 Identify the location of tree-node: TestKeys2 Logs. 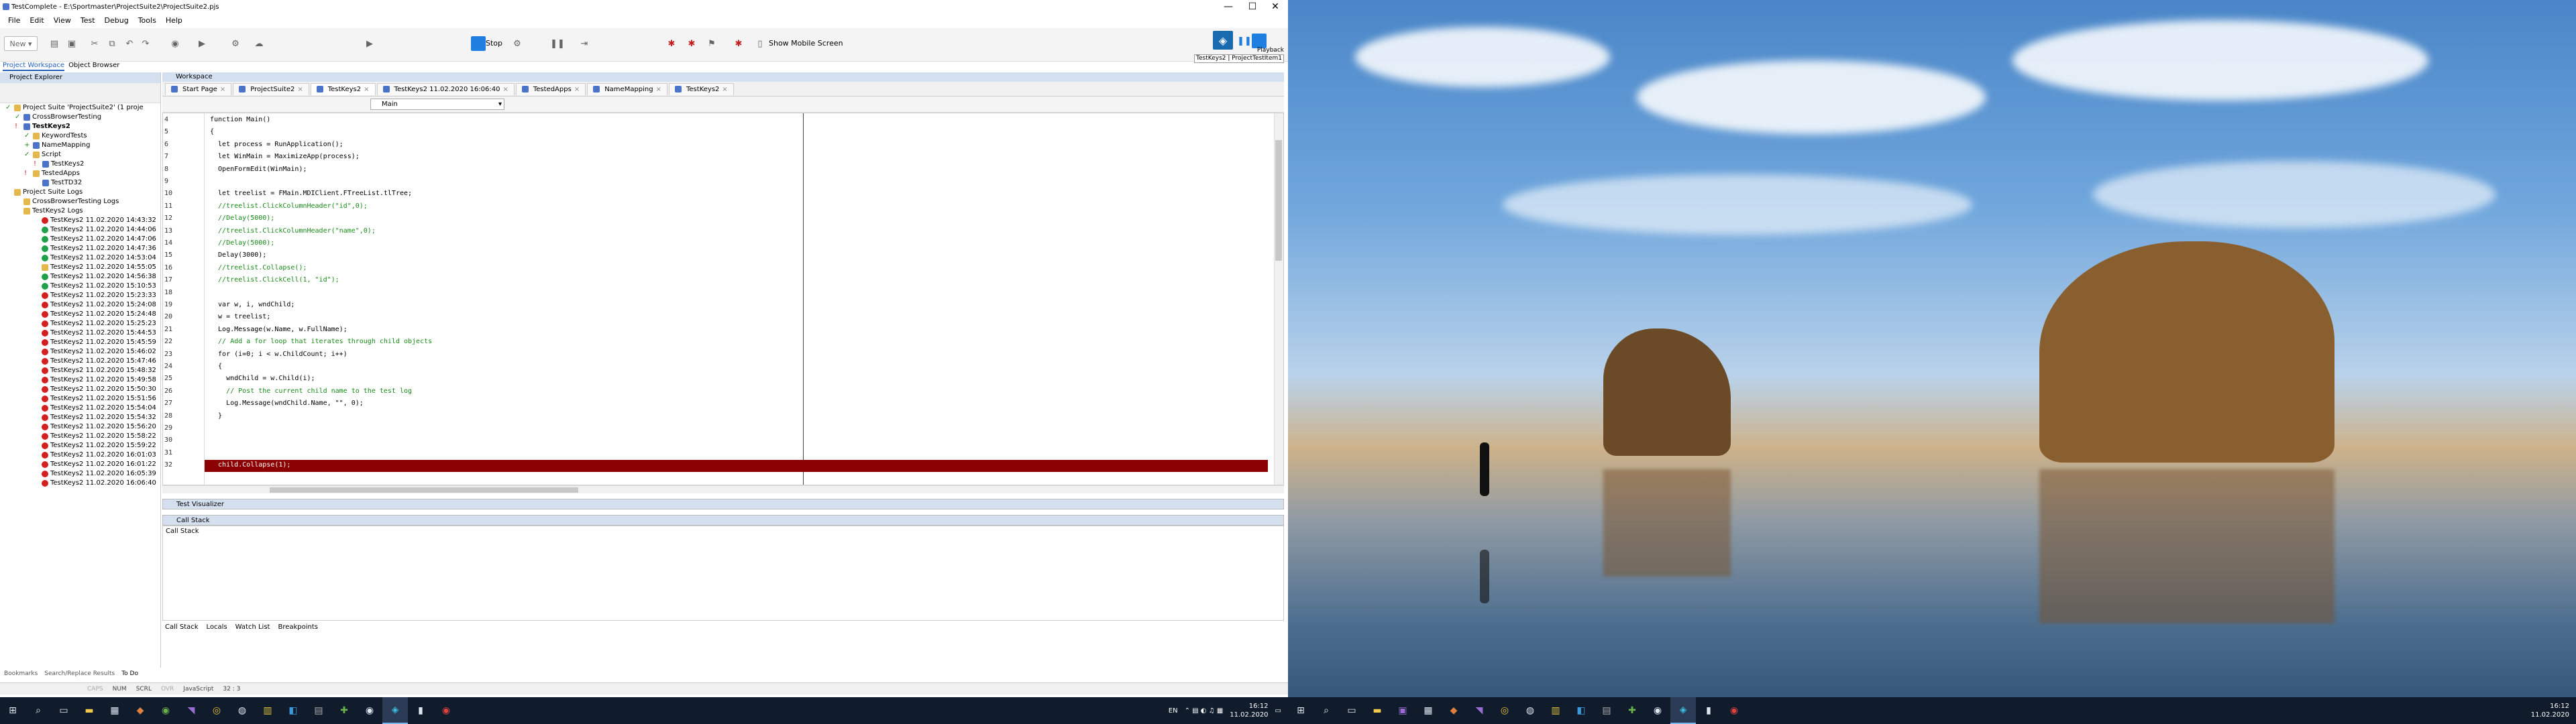
(80, 211).